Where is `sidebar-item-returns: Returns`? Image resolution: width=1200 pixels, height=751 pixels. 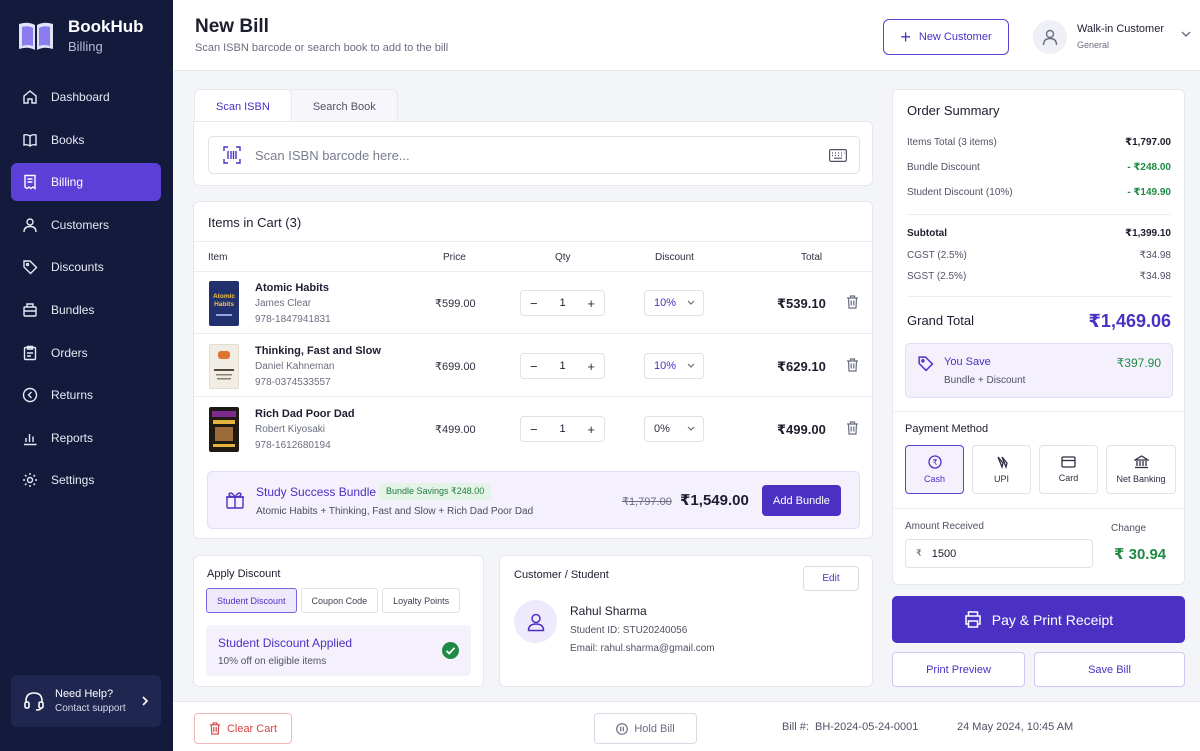
sidebar-item-returns: Returns is located at coordinates (86, 395).